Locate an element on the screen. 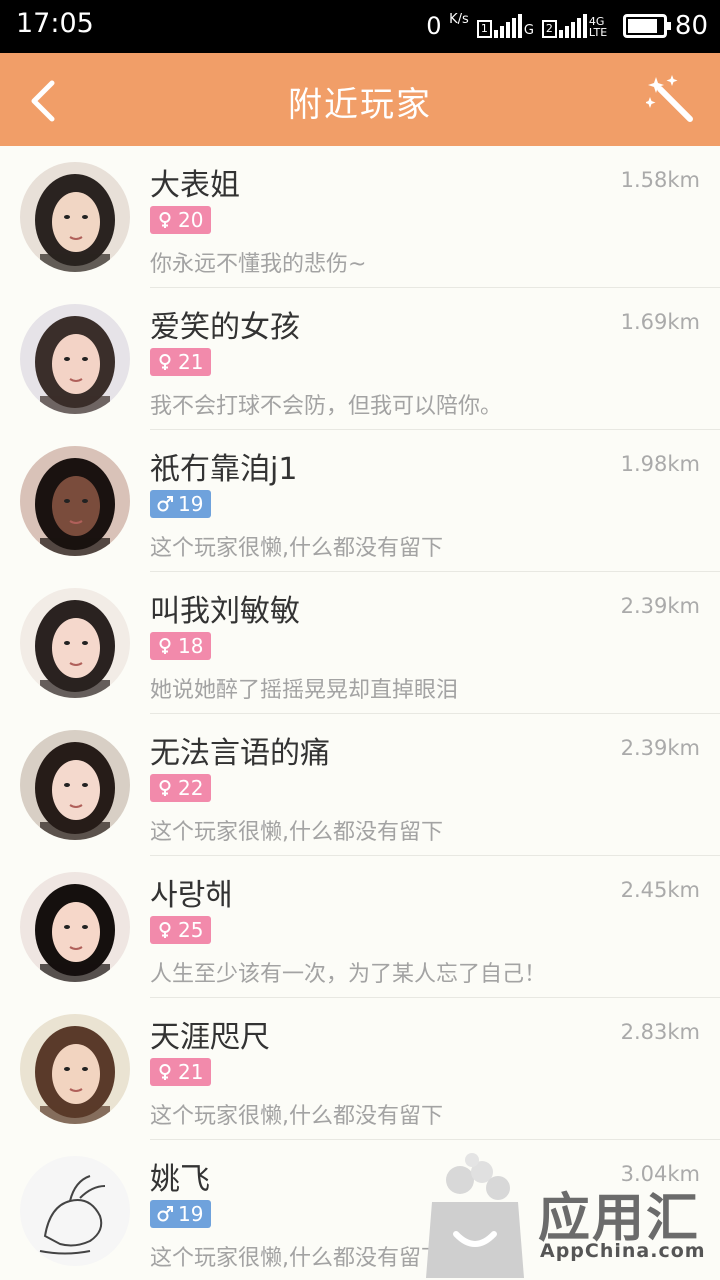  player-row: 天涯咫尺 2.83km 21 这个玩家很懒,什么都没有留下 is located at coordinates (360, 1069).